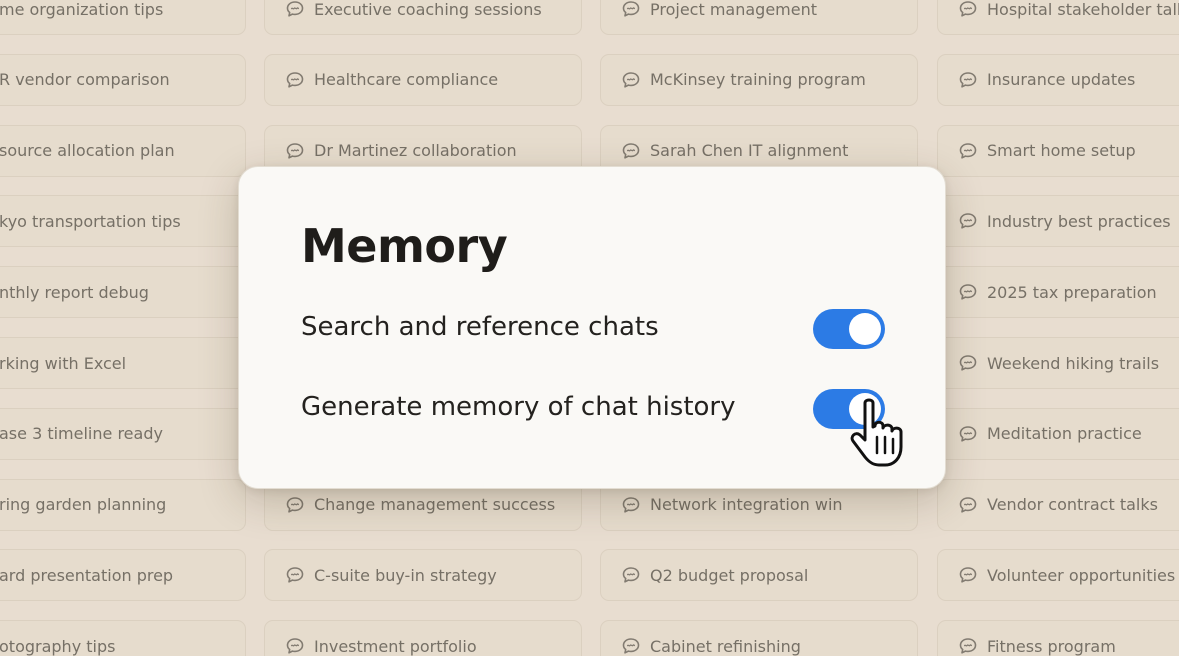 This screenshot has width=1179, height=656. I want to click on chat-chip-label: ase 3 timeline ready, so click(81, 434).